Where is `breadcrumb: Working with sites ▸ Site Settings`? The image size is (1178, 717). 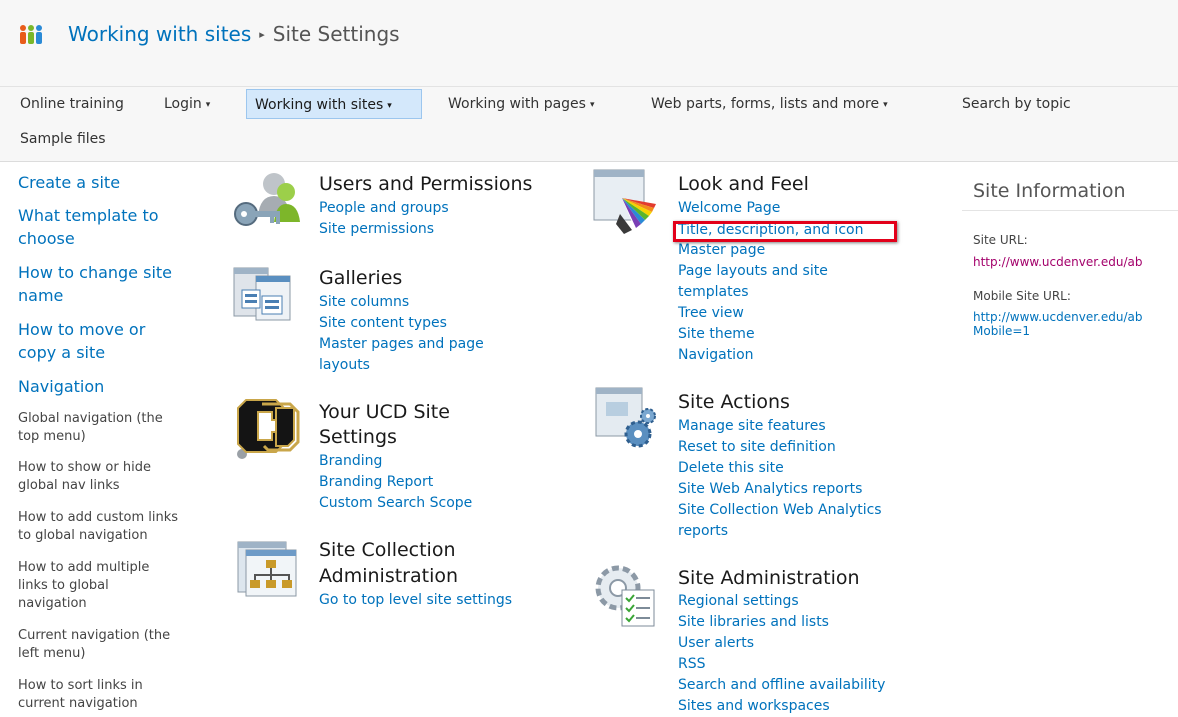
breadcrumb: Working with sites ▸ Site Settings is located at coordinates (234, 34).